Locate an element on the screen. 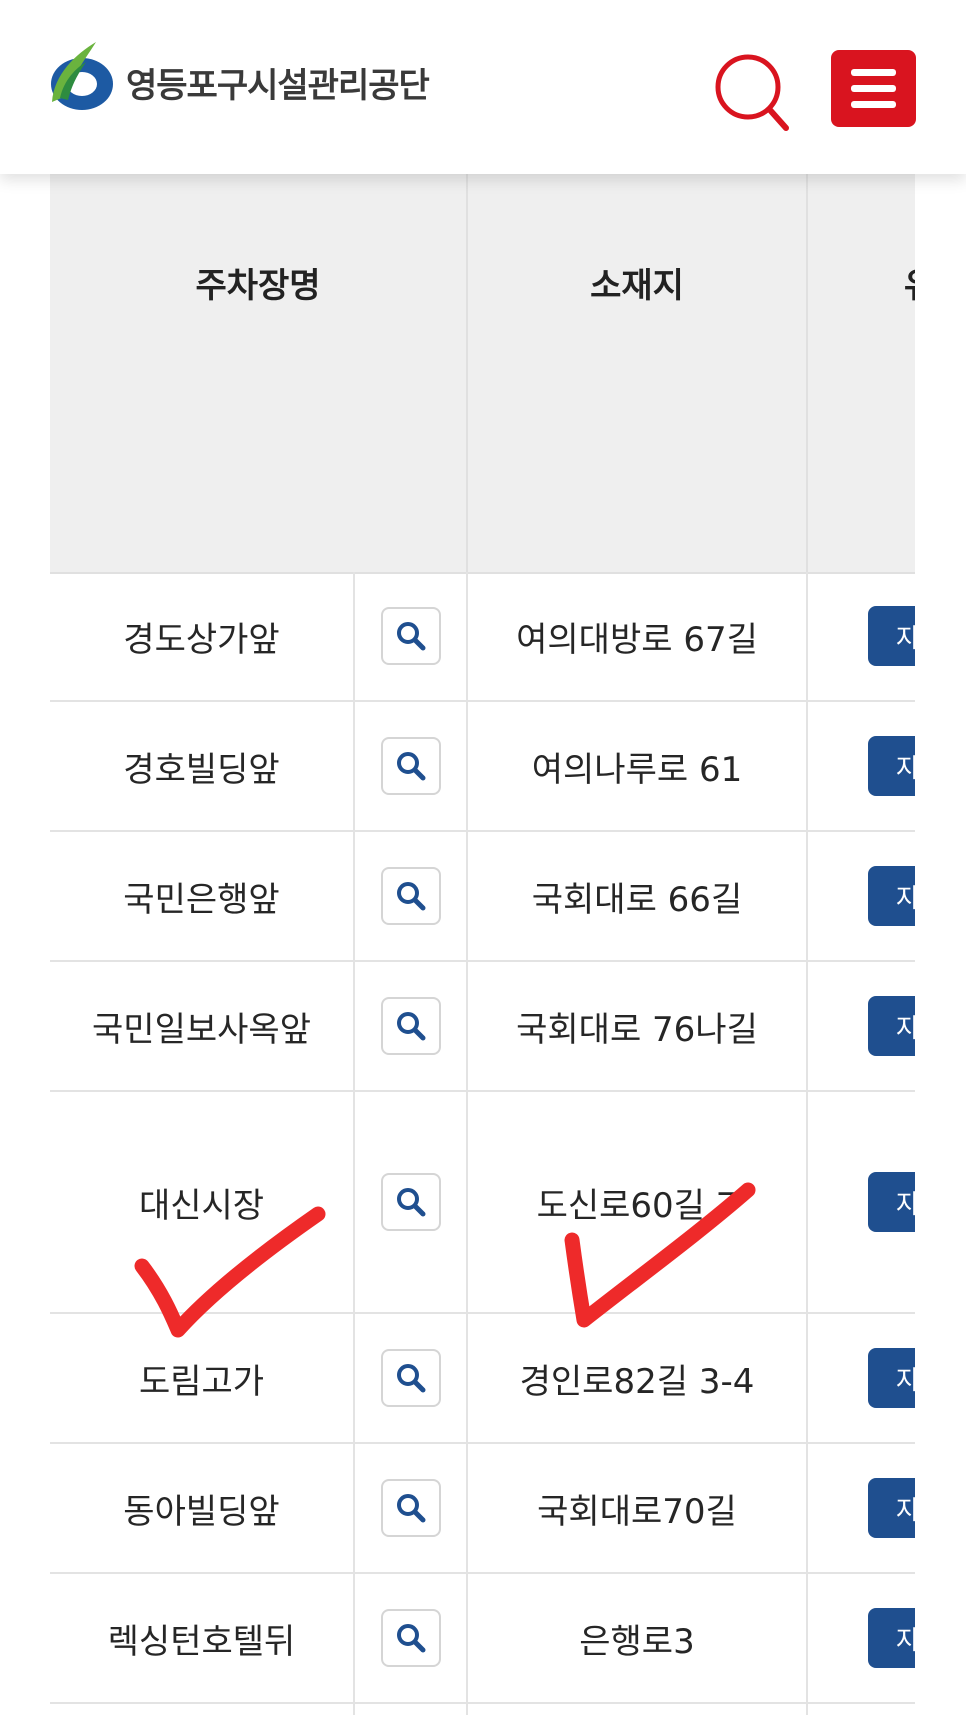 This screenshot has width=966, height=1715. table-row: 렉싱턴호텔뒤 은행로3 자 is located at coordinates (482, 1639).